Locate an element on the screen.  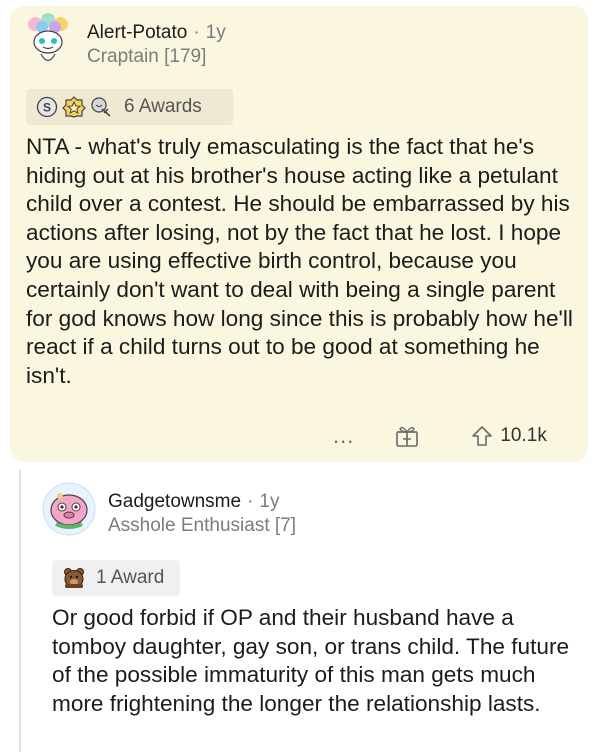
user-flair: Craptain [179] is located at coordinates (147, 56).